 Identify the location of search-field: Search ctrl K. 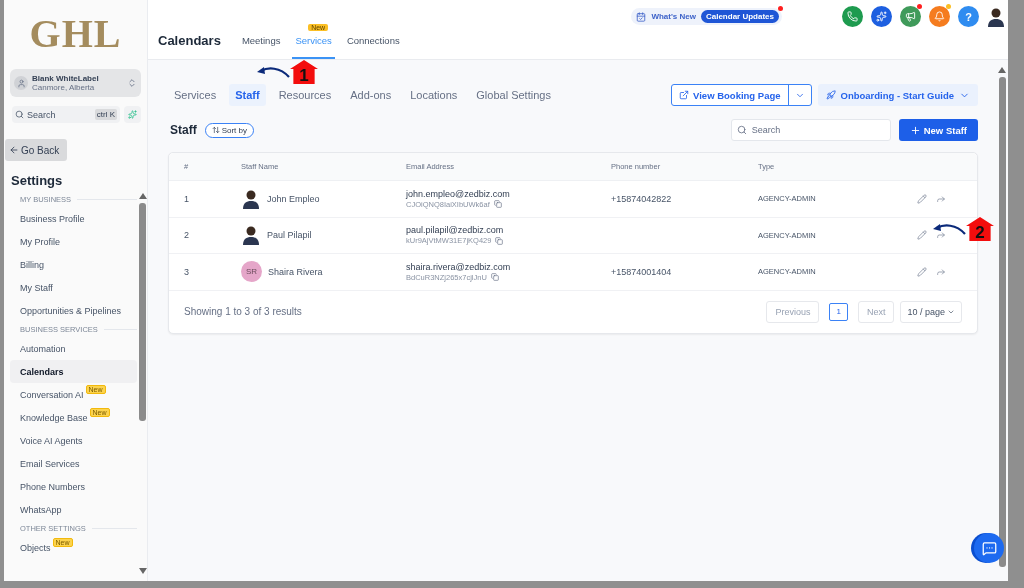
(66, 114).